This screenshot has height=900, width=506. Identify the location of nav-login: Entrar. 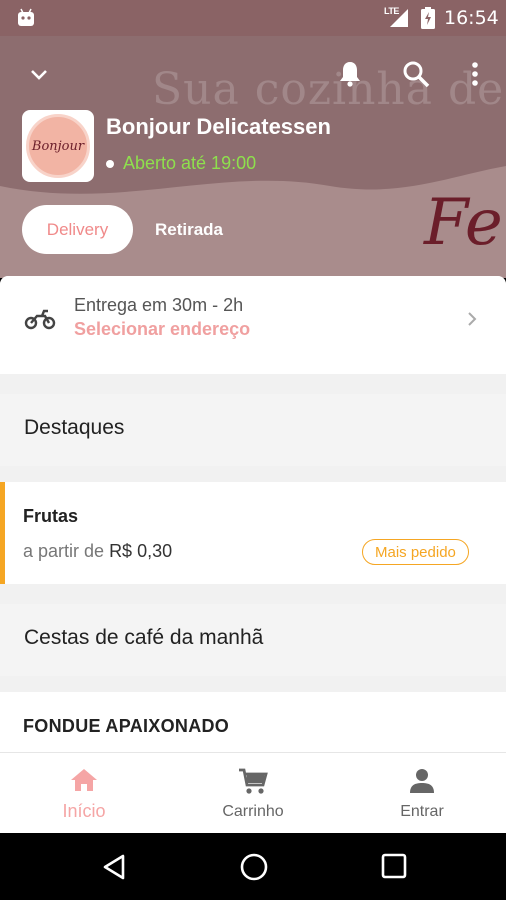
(422, 793).